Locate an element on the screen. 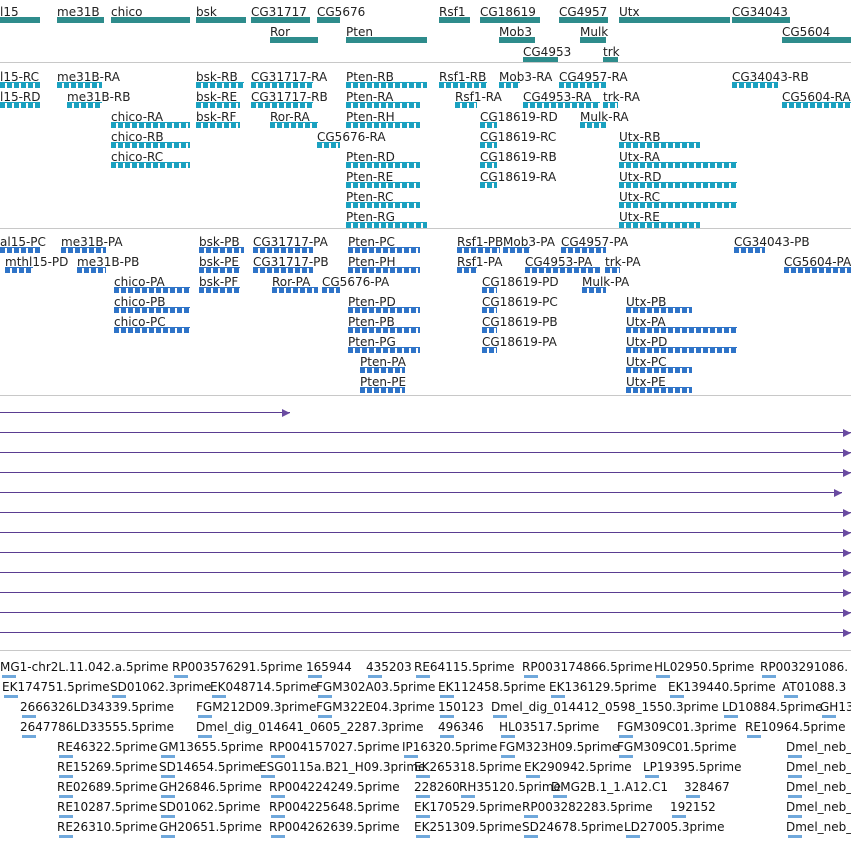 This screenshot has width=851, height=842. est-label: RP004224249.5prime is located at coordinates (334, 787).